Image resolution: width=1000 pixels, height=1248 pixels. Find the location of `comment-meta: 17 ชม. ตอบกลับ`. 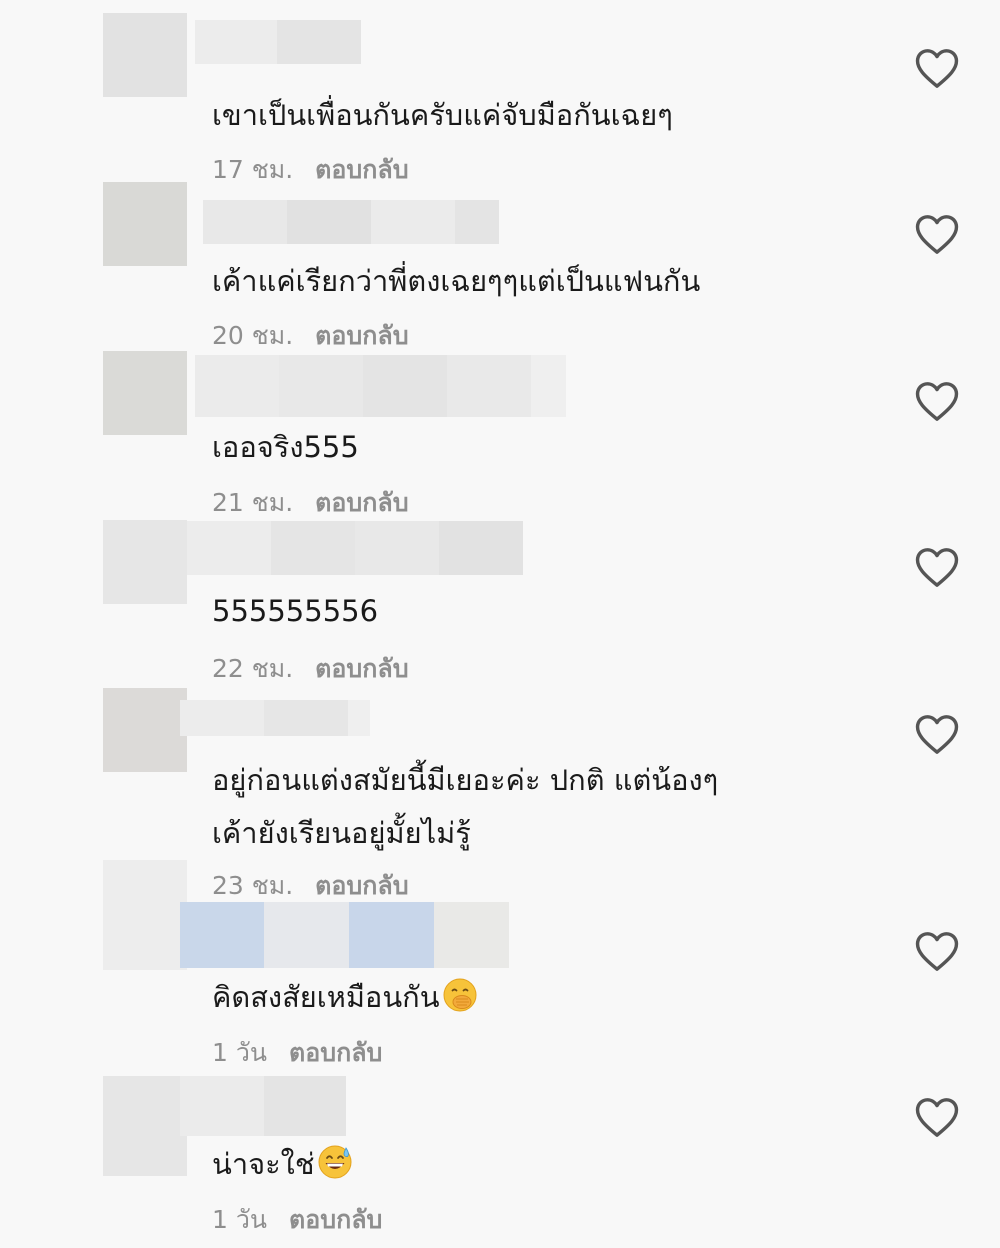

comment-meta: 17 ชม. ตอบกลับ is located at coordinates (310, 170).